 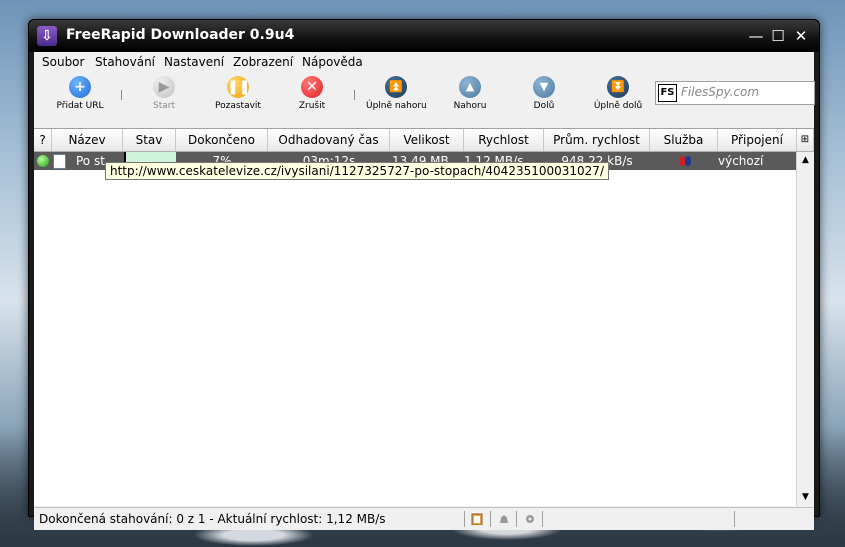 I want to click on scroll-down-icon: ▼, so click(x=805, y=497).